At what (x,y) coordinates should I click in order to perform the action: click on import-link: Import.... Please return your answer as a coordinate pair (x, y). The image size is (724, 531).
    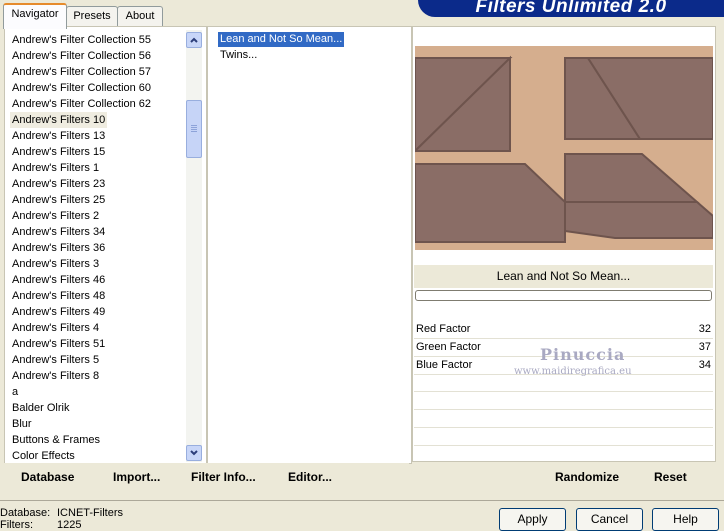
    Looking at the image, I should click on (136, 477).